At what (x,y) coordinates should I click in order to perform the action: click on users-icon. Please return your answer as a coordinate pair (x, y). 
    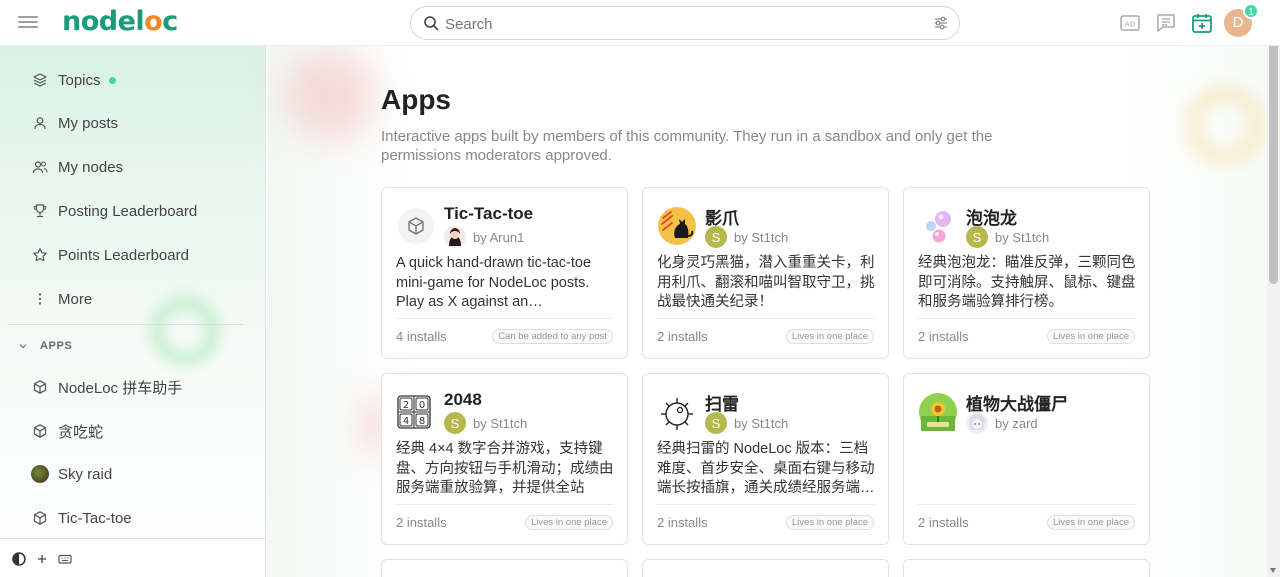
    Looking at the image, I should click on (40, 167).